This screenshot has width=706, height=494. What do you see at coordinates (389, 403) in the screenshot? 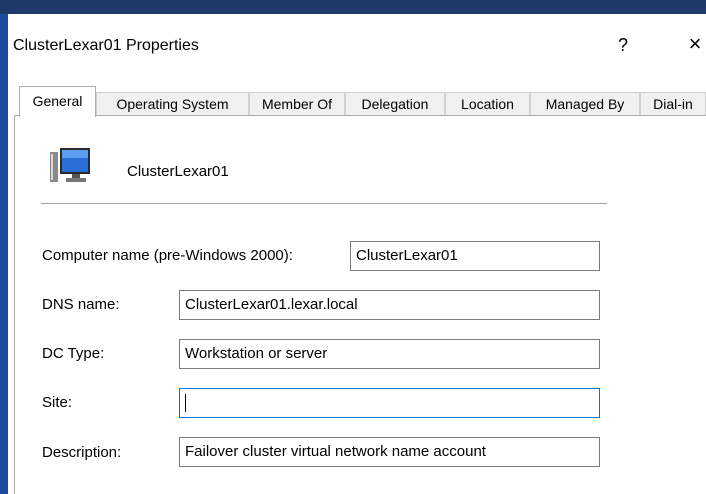
I see `site-field` at bounding box center [389, 403].